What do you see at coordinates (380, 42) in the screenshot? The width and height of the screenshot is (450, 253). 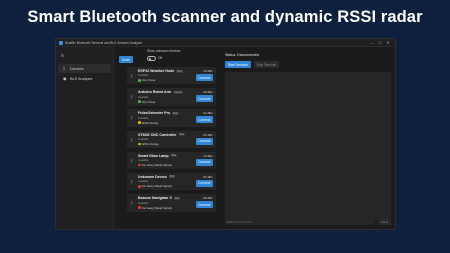 I see `maximize-icon: ☐` at bounding box center [380, 42].